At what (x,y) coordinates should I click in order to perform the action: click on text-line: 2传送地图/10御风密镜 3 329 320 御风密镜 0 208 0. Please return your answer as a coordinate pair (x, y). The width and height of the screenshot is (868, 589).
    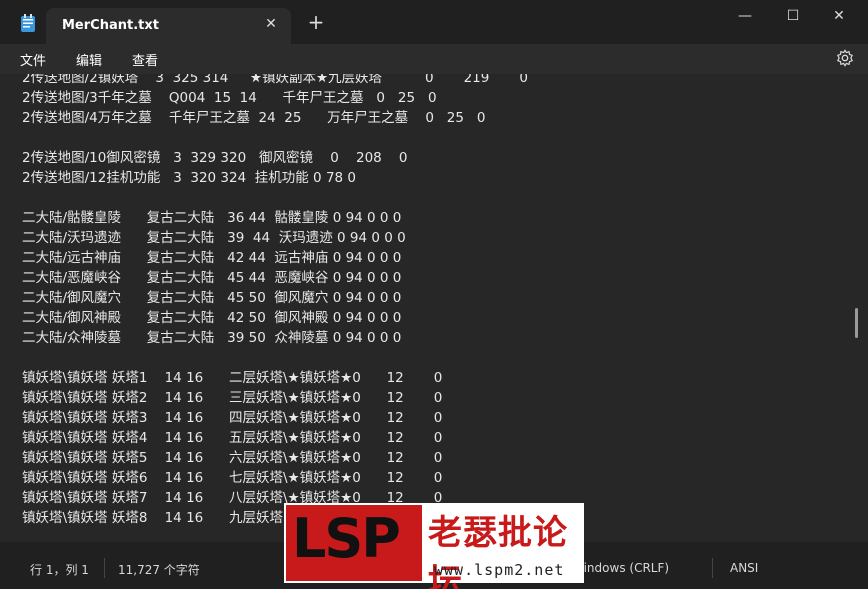
    Looking at the image, I should click on (215, 158).